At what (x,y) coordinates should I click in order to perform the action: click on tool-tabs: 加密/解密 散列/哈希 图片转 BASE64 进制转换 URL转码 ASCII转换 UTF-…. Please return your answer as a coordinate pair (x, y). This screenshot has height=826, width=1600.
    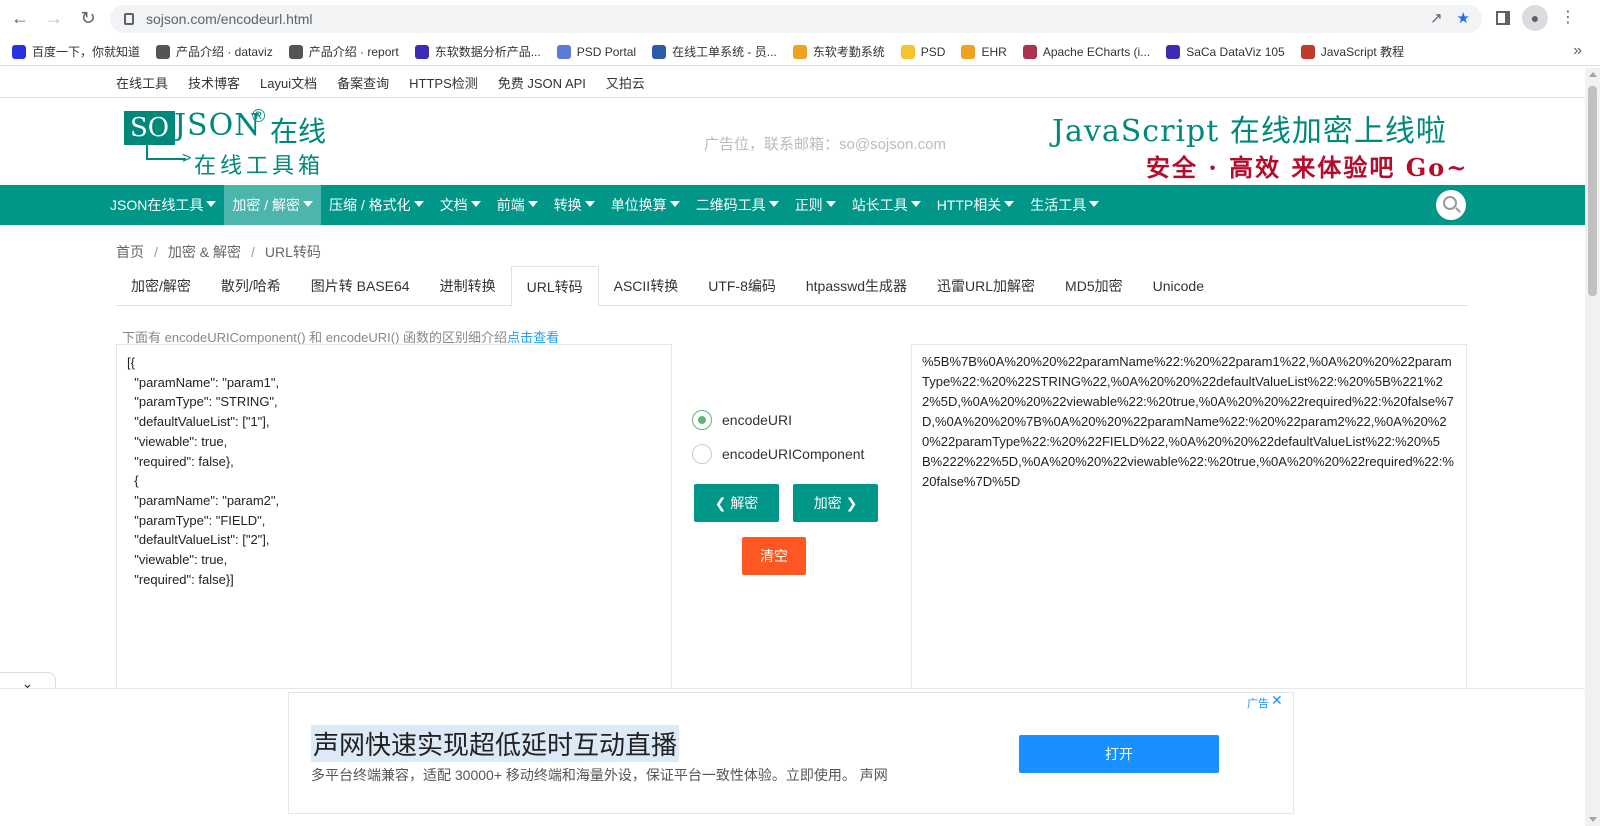
    Looking at the image, I should click on (792, 286).